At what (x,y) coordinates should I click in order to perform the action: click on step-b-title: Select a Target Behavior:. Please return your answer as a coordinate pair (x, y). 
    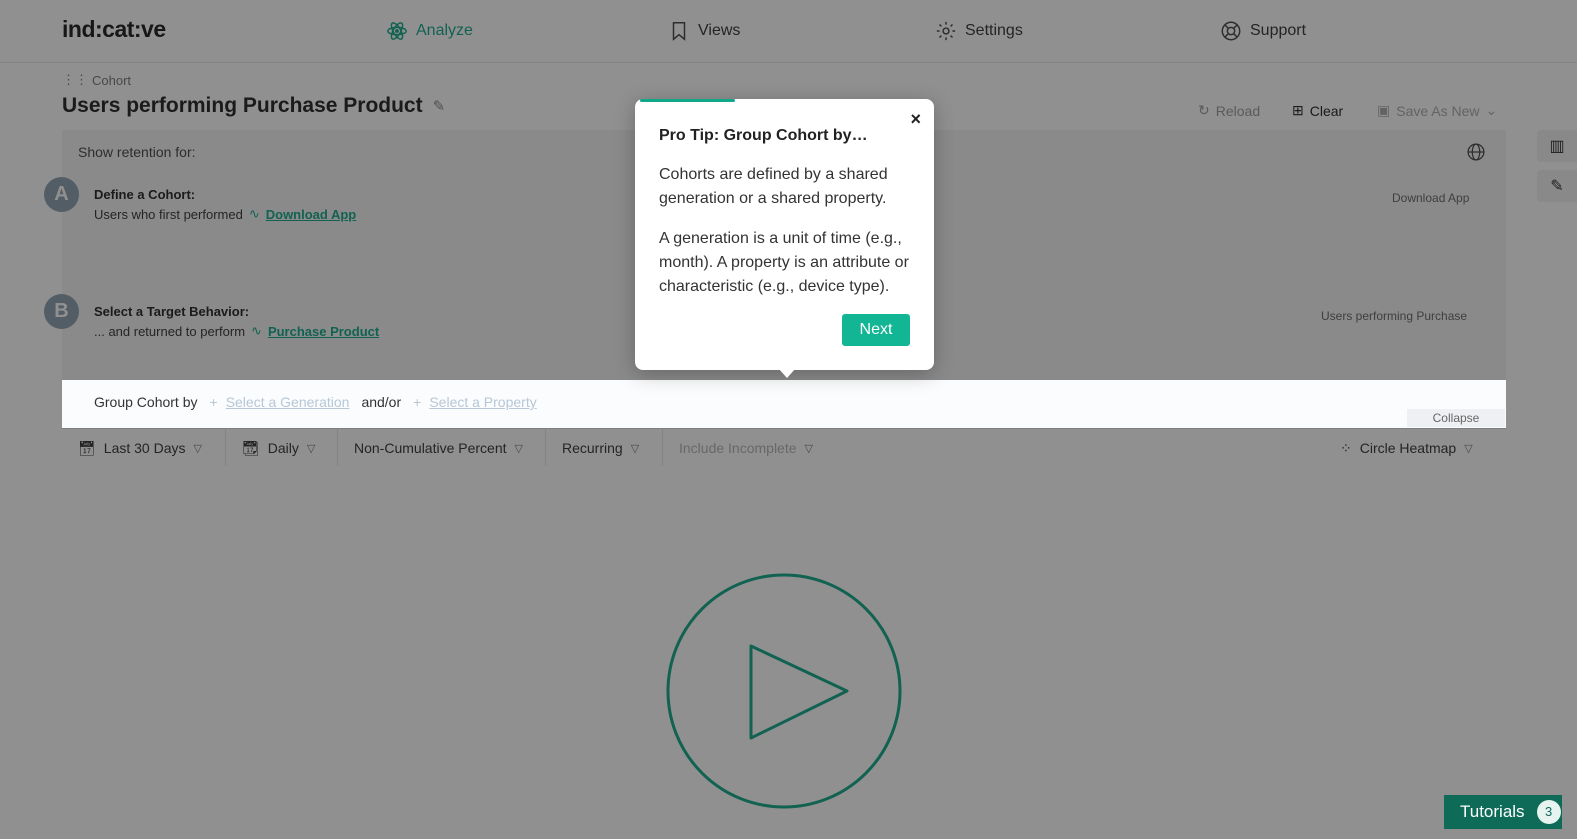
    Looking at the image, I should click on (172, 311).